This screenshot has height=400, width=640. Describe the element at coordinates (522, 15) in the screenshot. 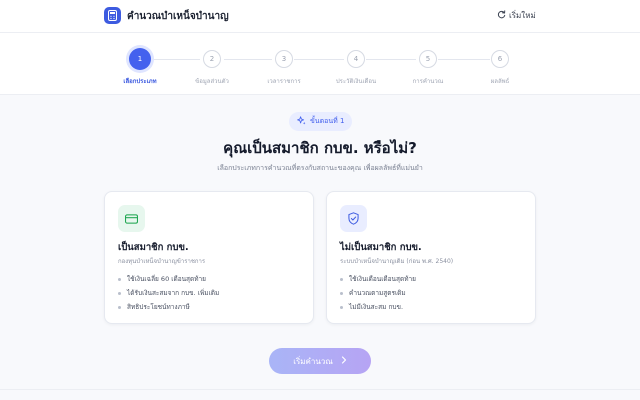

I see `restart-label: เริ่มใหม่` at that location.